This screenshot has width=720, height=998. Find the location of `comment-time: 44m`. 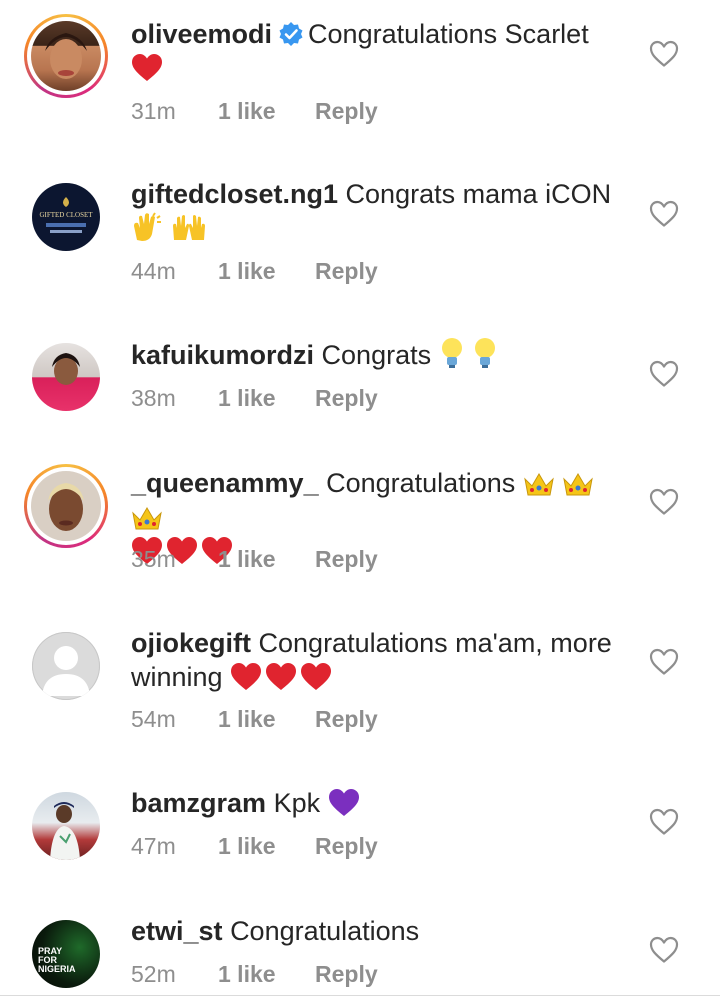

comment-time: 44m is located at coordinates (153, 271).